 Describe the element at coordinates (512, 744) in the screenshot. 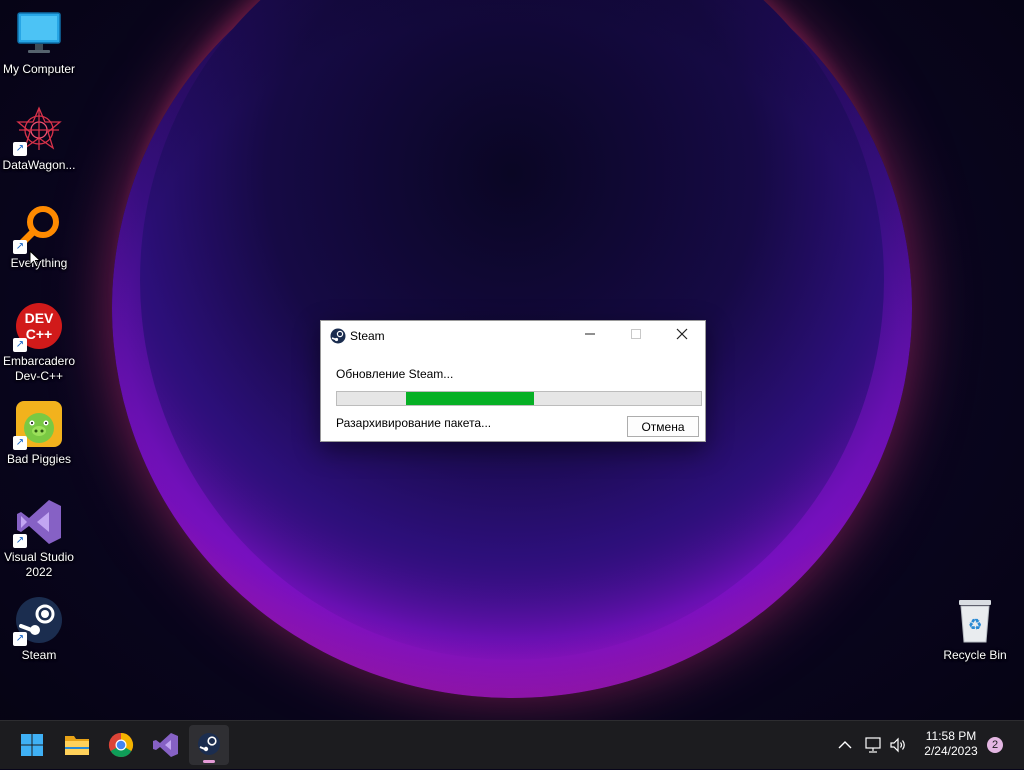

I see `taskbar: 11:58 PM 2/24/2023 2` at that location.